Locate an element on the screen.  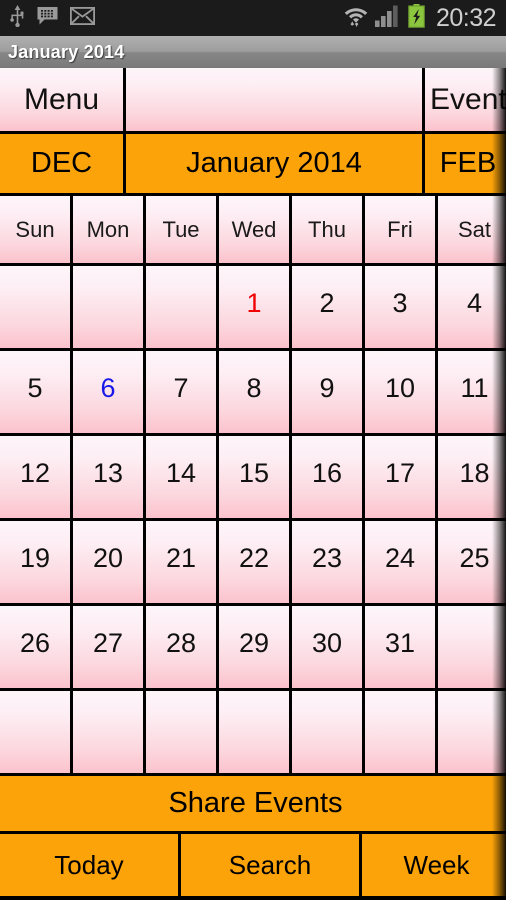
day-cell-26: 26 is located at coordinates (36, 647).